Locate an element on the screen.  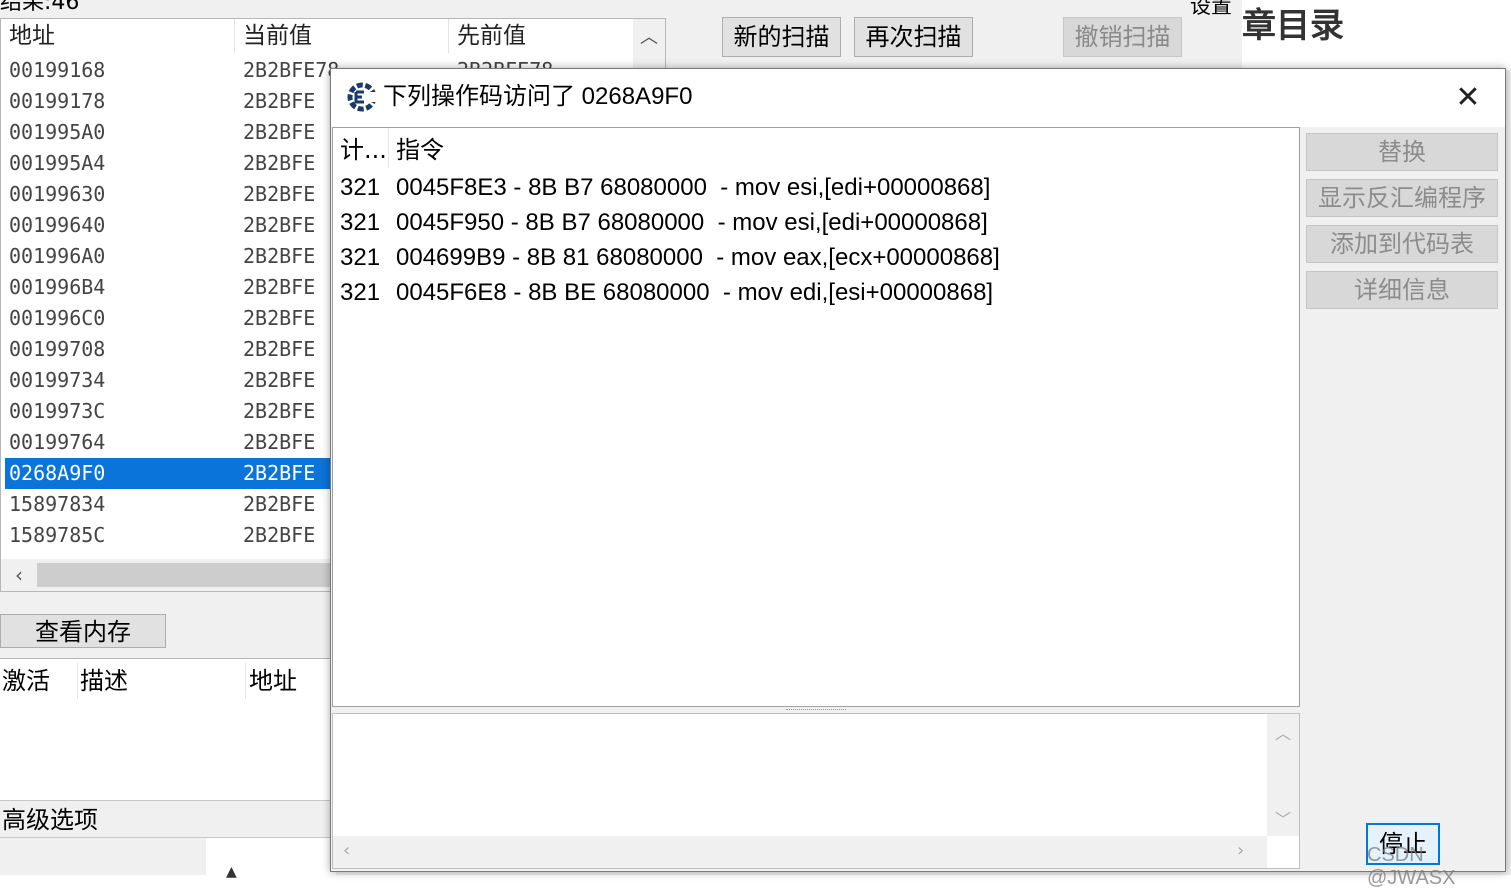
col-active: 激活 is located at coordinates (40, 681).